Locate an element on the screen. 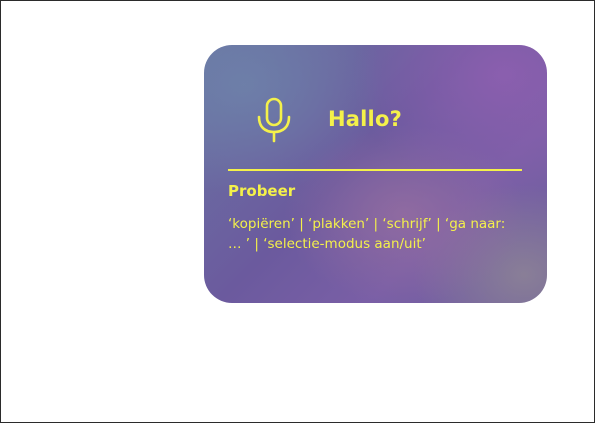  microphone-icon is located at coordinates (274, 120).